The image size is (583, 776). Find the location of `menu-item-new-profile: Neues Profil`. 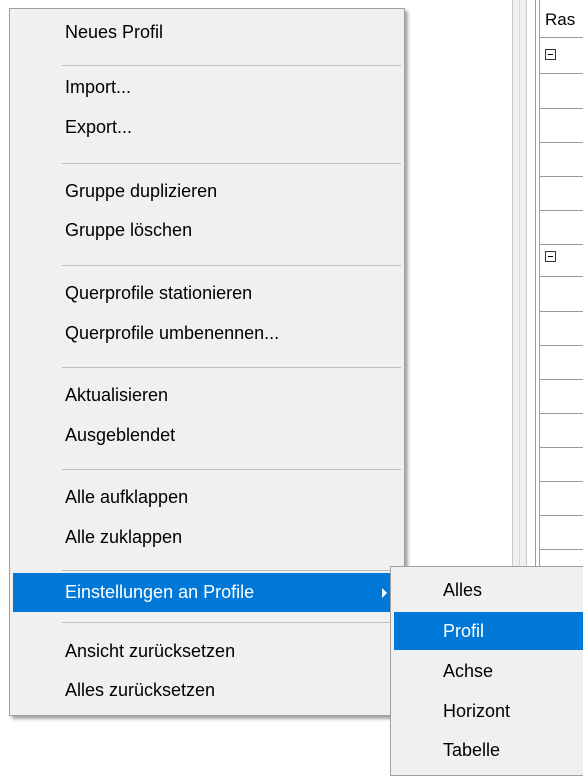

menu-item-new-profile: Neues Profil is located at coordinates (207, 32).